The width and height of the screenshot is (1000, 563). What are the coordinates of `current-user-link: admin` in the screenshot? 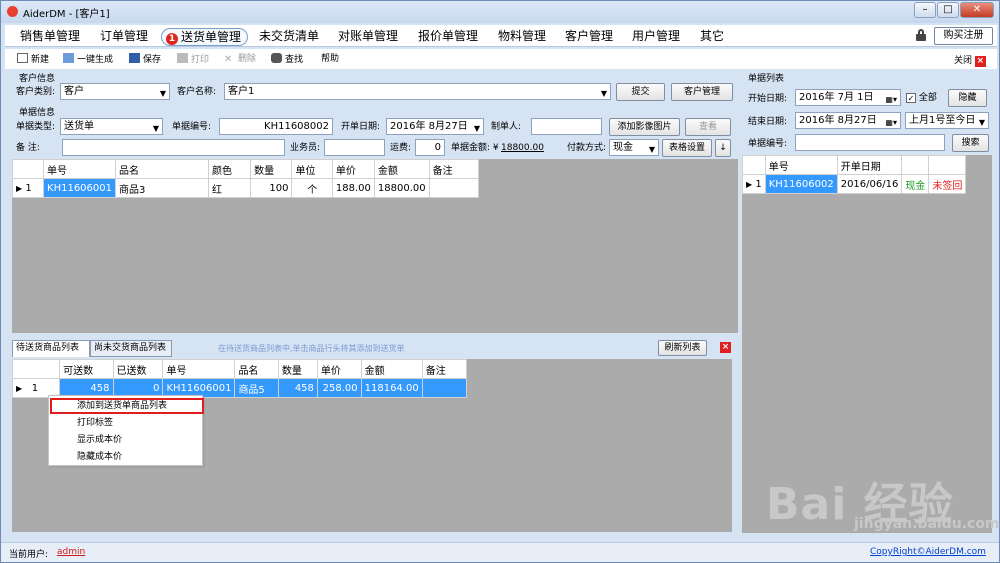 It's located at (71, 552).